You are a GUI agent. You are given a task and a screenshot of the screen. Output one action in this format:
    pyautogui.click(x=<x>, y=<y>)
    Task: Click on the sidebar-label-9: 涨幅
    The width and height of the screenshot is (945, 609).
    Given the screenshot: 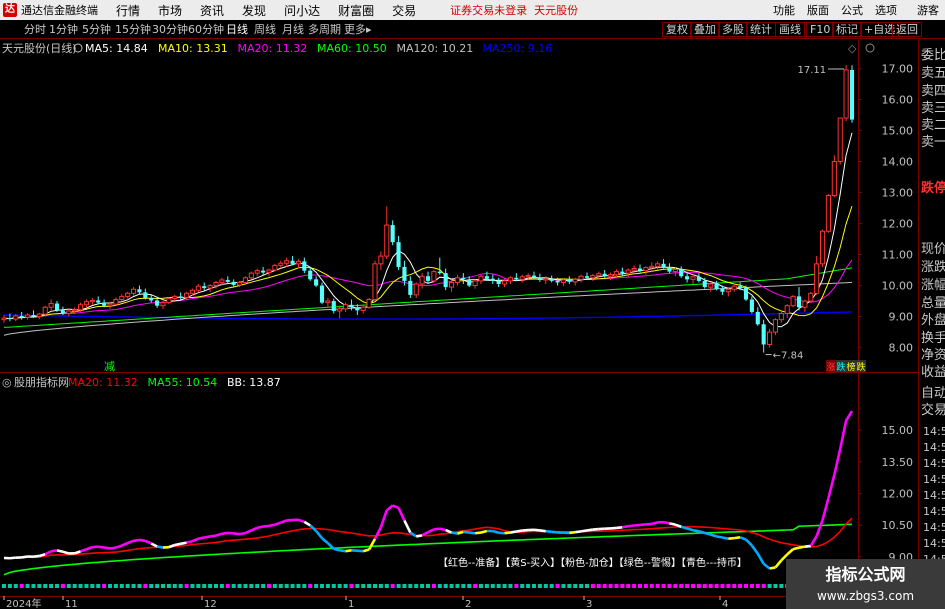 What is the action you would take?
    pyautogui.click(x=933, y=286)
    